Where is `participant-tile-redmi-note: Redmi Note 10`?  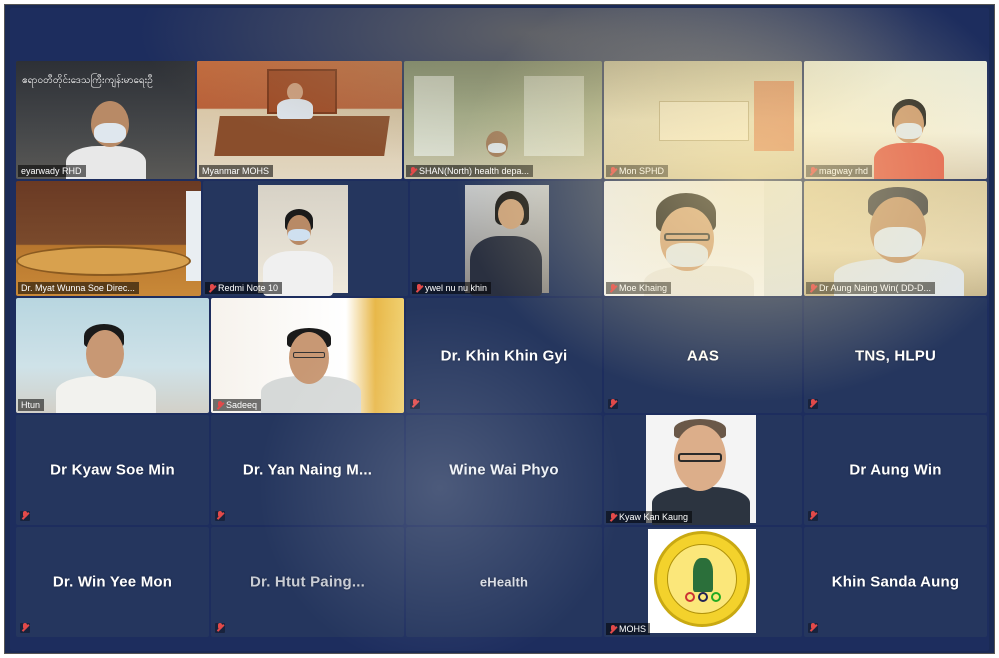
participant-tile-redmi-note: Redmi Note 10 is located at coordinates (305, 238).